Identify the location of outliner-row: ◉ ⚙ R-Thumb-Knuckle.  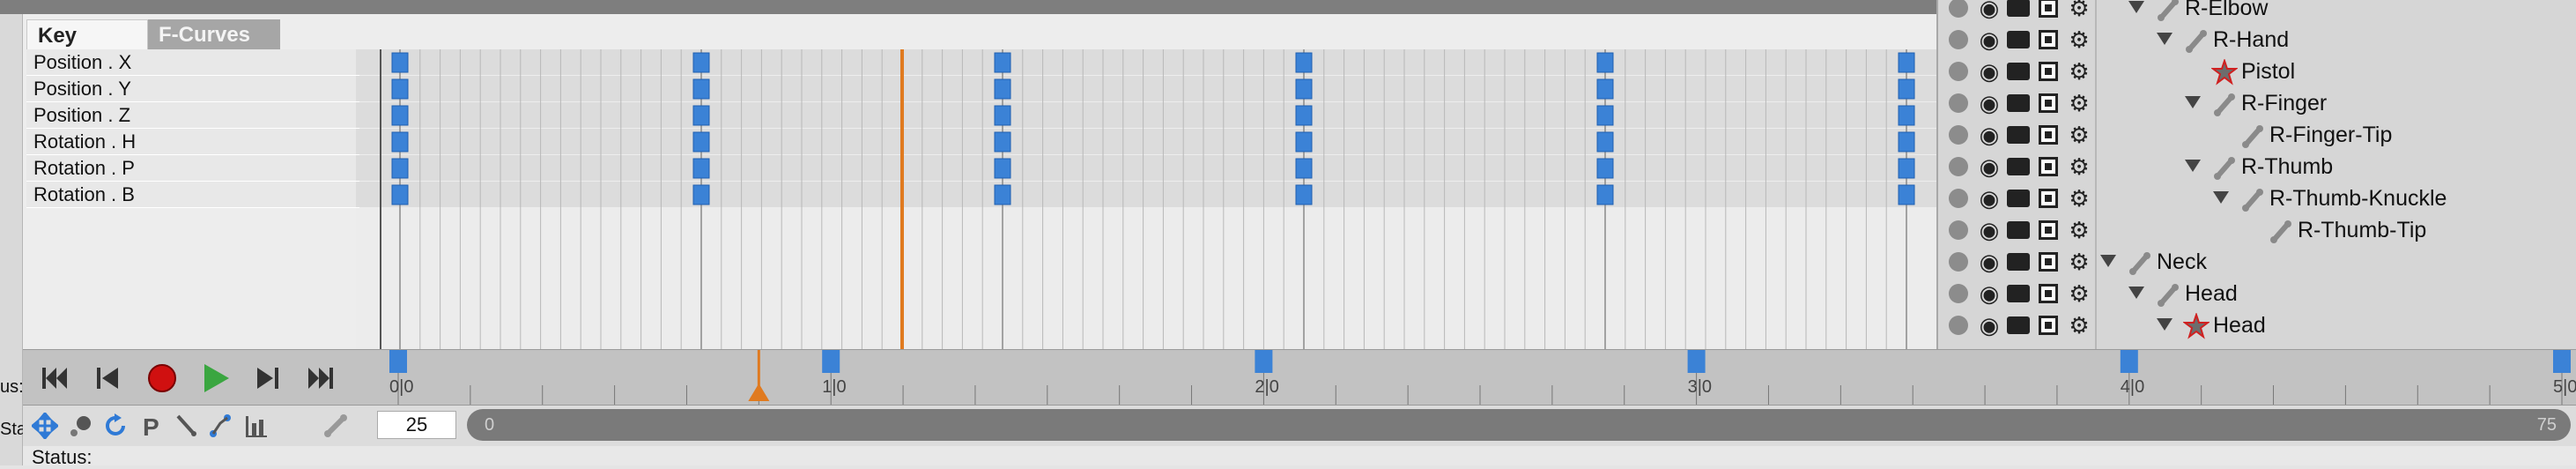
(2257, 198).